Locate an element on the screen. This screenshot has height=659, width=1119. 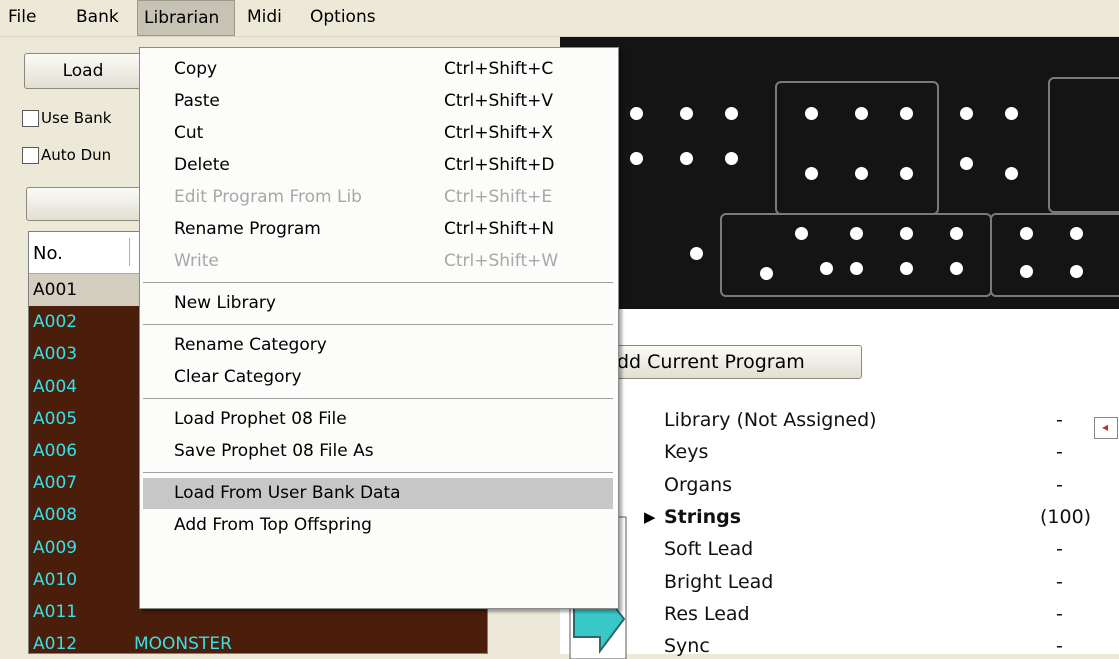
program-number: A012 is located at coordinates (55, 644).